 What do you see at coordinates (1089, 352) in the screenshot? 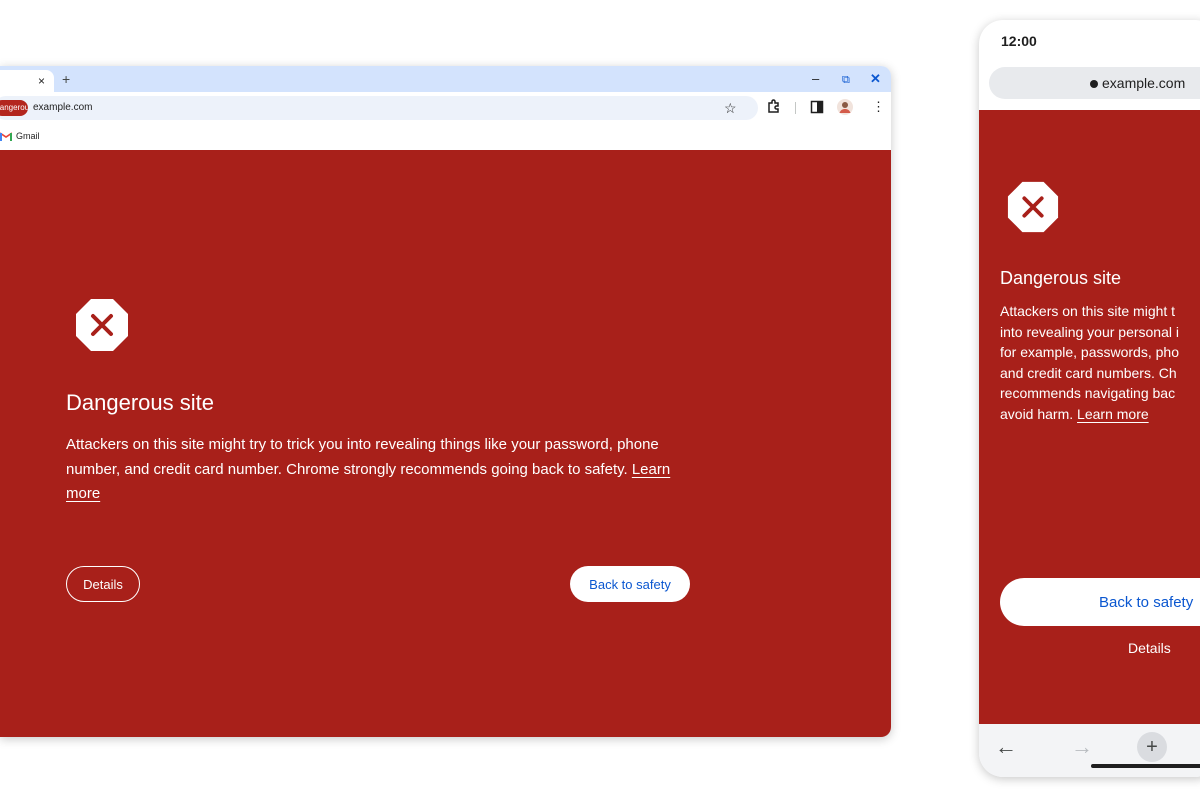
I see `mobile-body-line: for example, passwords, pho` at bounding box center [1089, 352].